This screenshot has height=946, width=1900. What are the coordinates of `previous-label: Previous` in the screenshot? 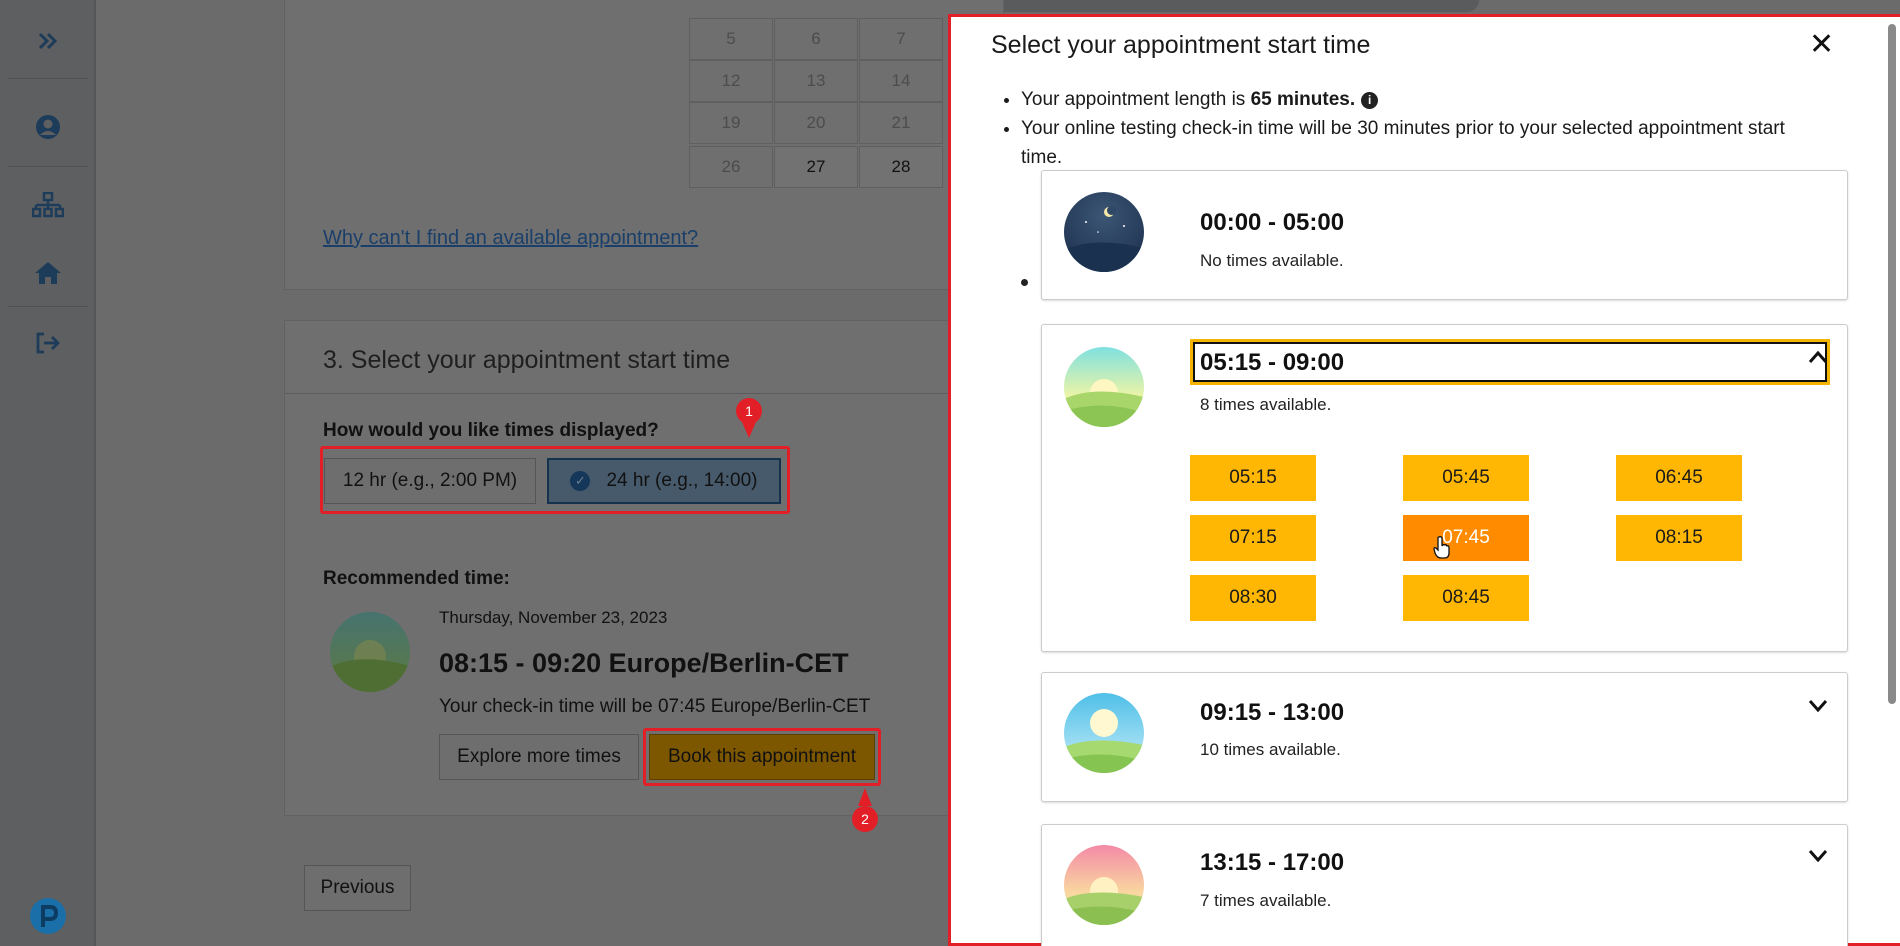 It's located at (357, 887).